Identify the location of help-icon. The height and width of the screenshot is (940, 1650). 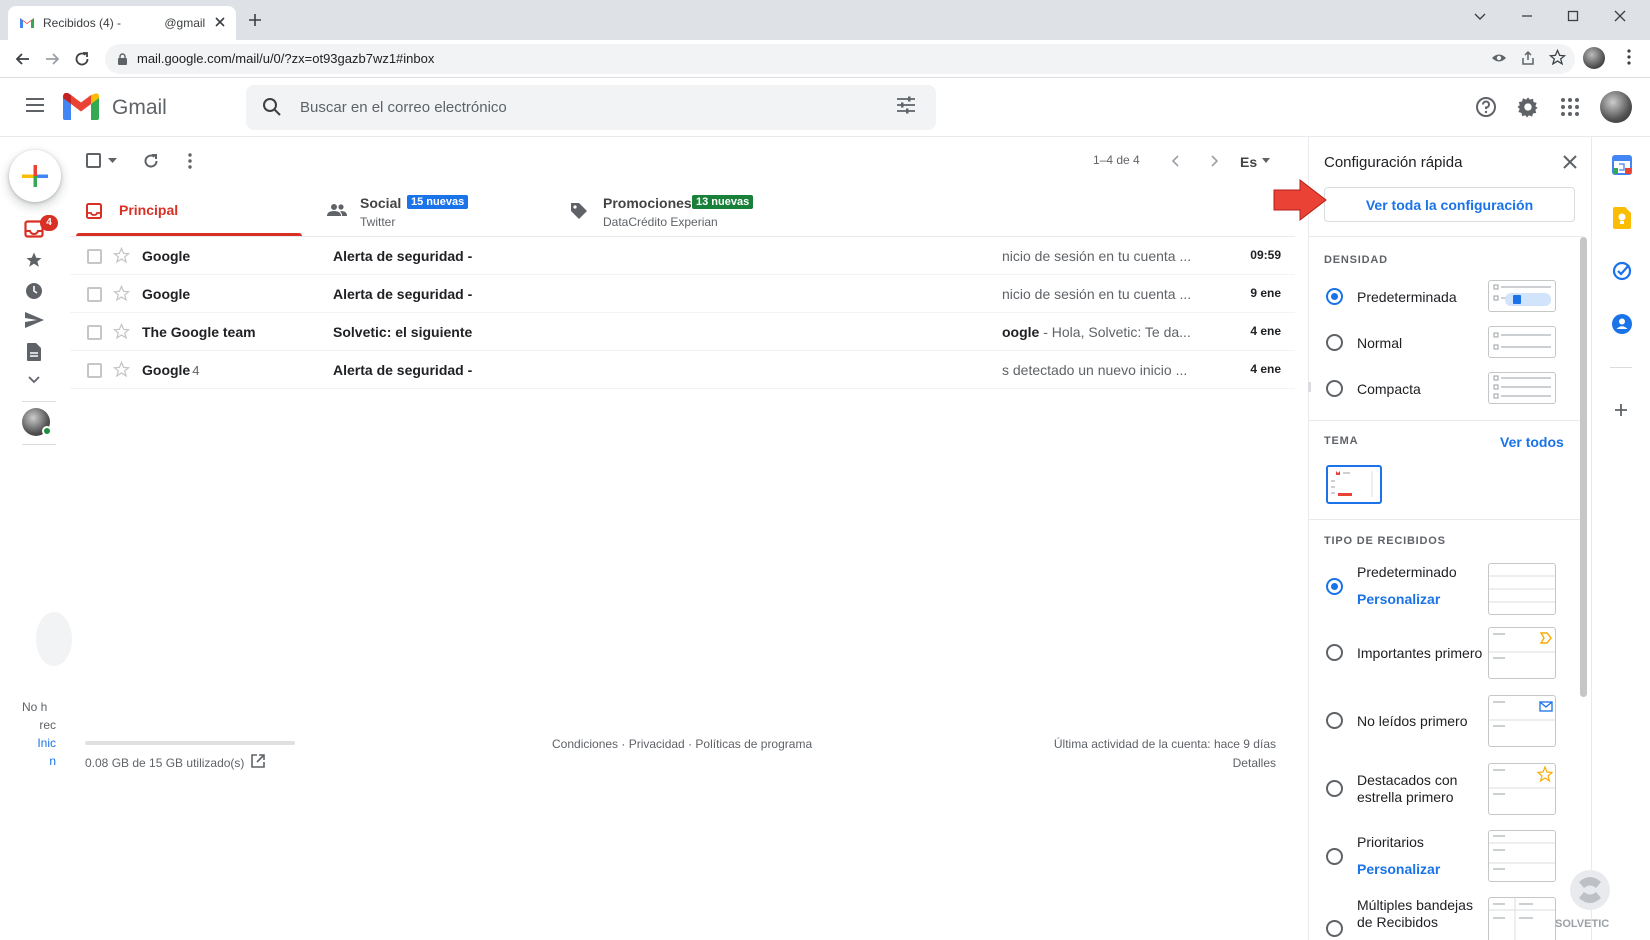
(1486, 107).